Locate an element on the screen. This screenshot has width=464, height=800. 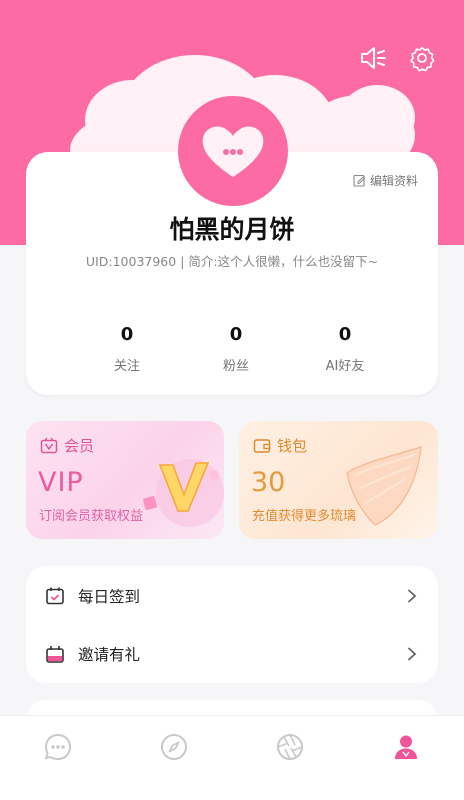
stats-row: 0 关注 0 粉丝 0 AI好友 is located at coordinates (232, 349).